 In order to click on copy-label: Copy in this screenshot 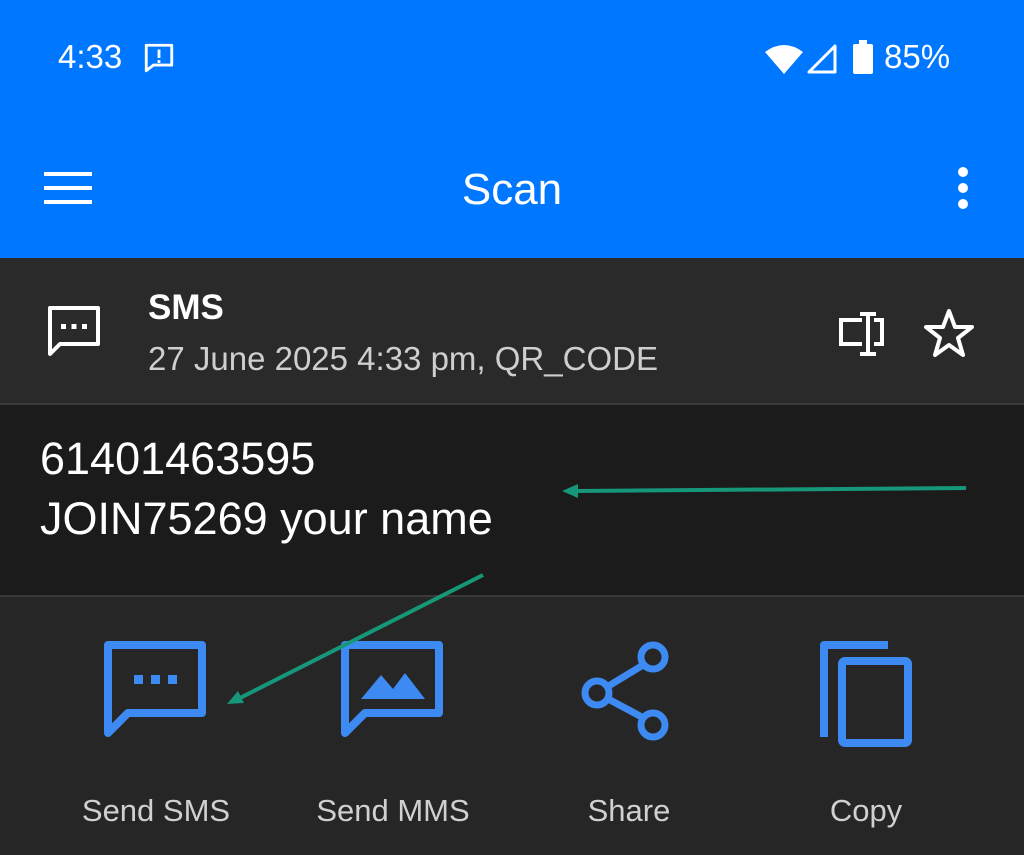, I will do `click(866, 810)`.